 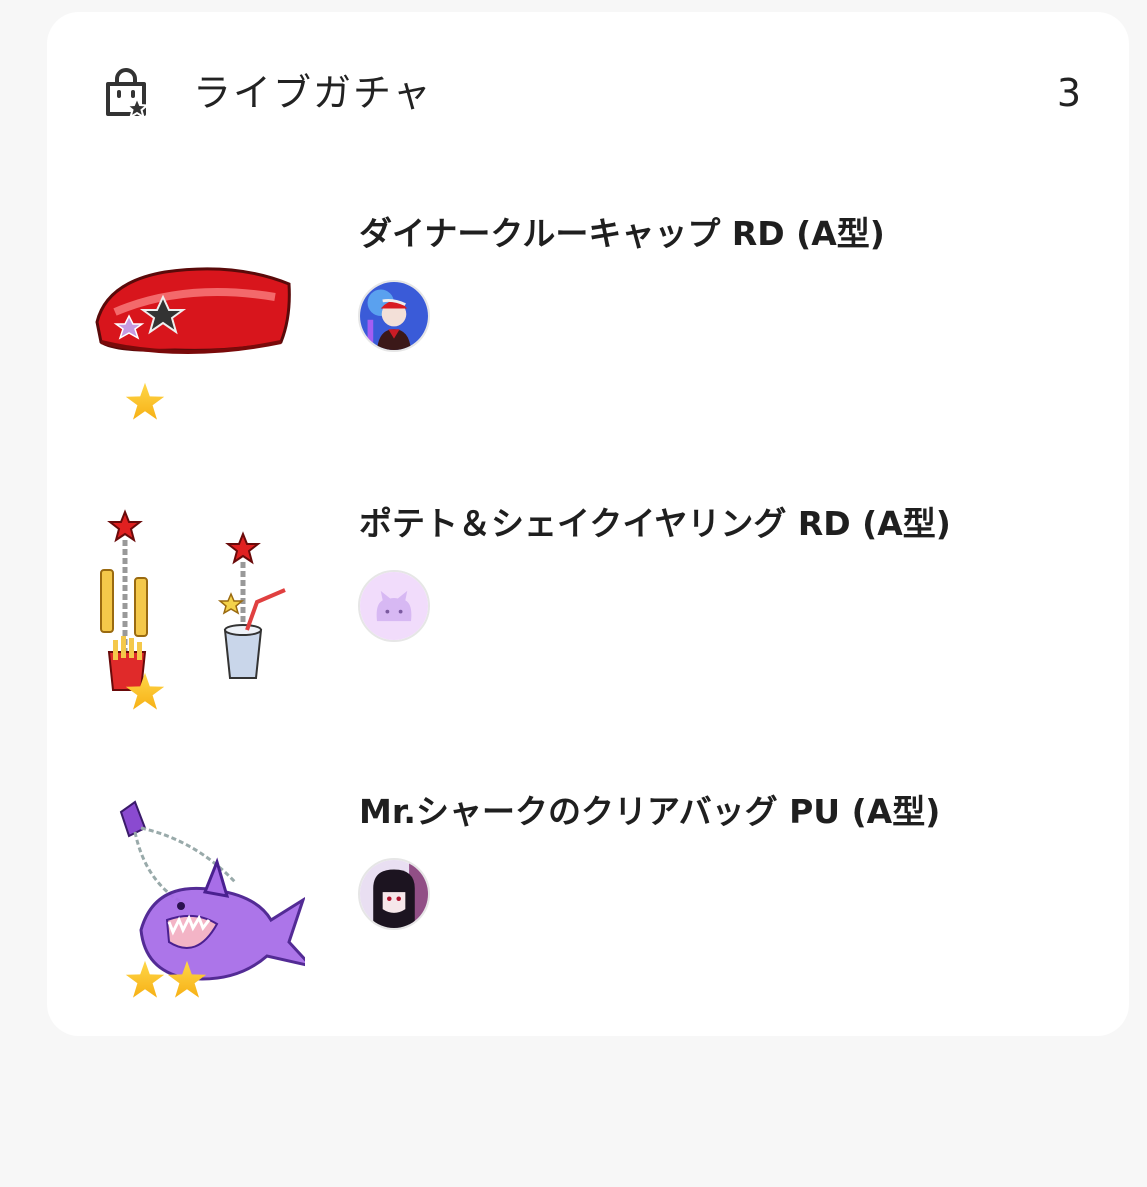 I want to click on card-header: ライブガチャ 3, so click(x=588, y=92).